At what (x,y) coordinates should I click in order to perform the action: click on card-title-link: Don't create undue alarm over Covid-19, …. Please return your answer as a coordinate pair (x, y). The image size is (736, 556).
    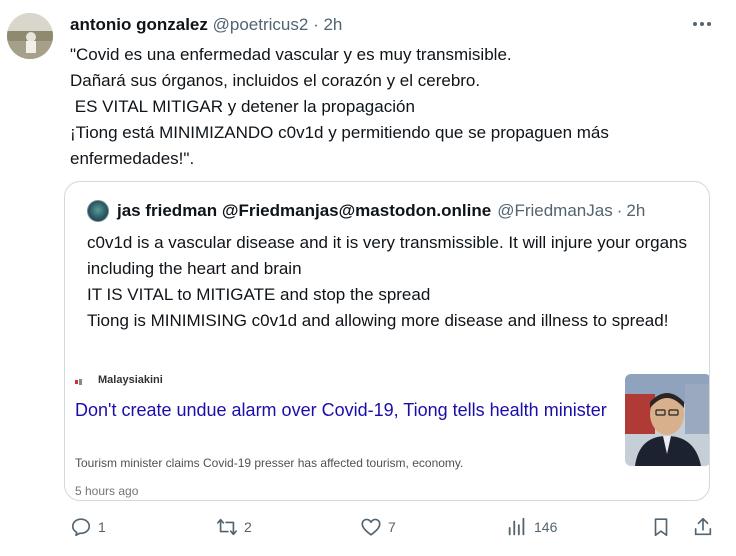
    Looking at the image, I should click on (345, 410).